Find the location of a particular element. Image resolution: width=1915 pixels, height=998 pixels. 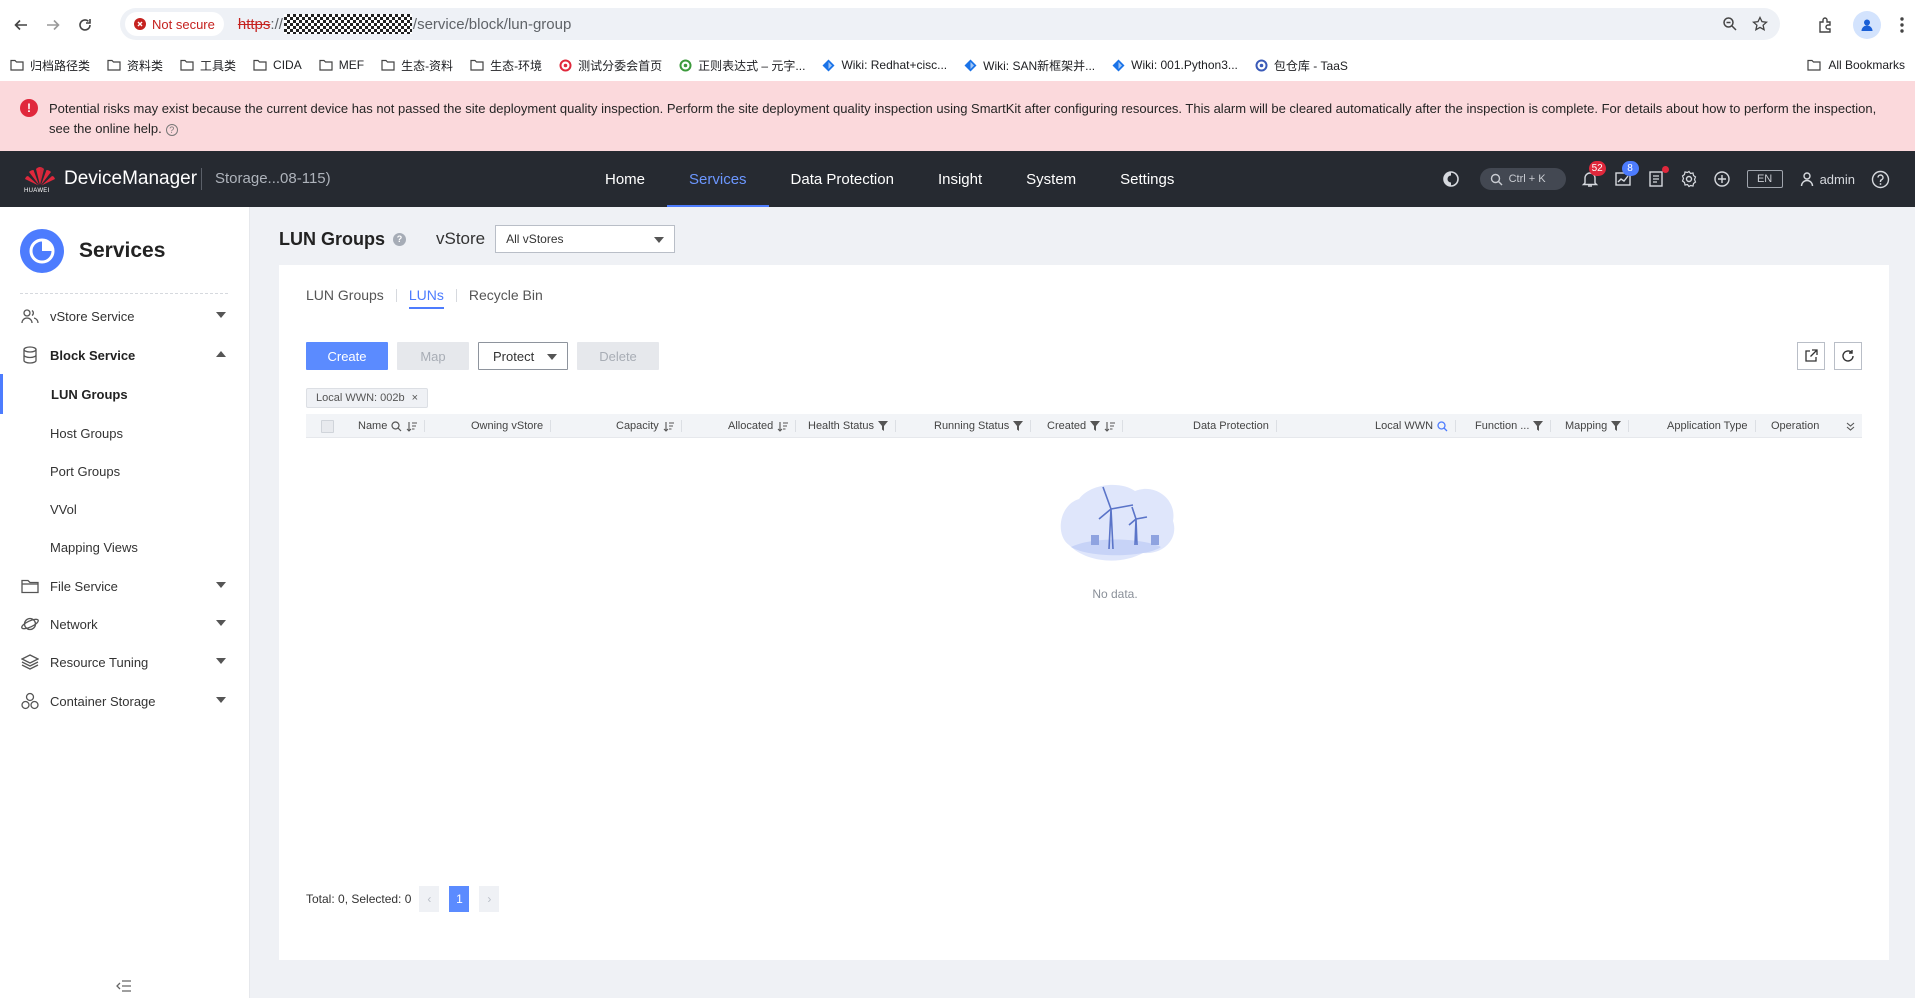

tab-recycle-bin: Recycle Bin is located at coordinates (506, 298).